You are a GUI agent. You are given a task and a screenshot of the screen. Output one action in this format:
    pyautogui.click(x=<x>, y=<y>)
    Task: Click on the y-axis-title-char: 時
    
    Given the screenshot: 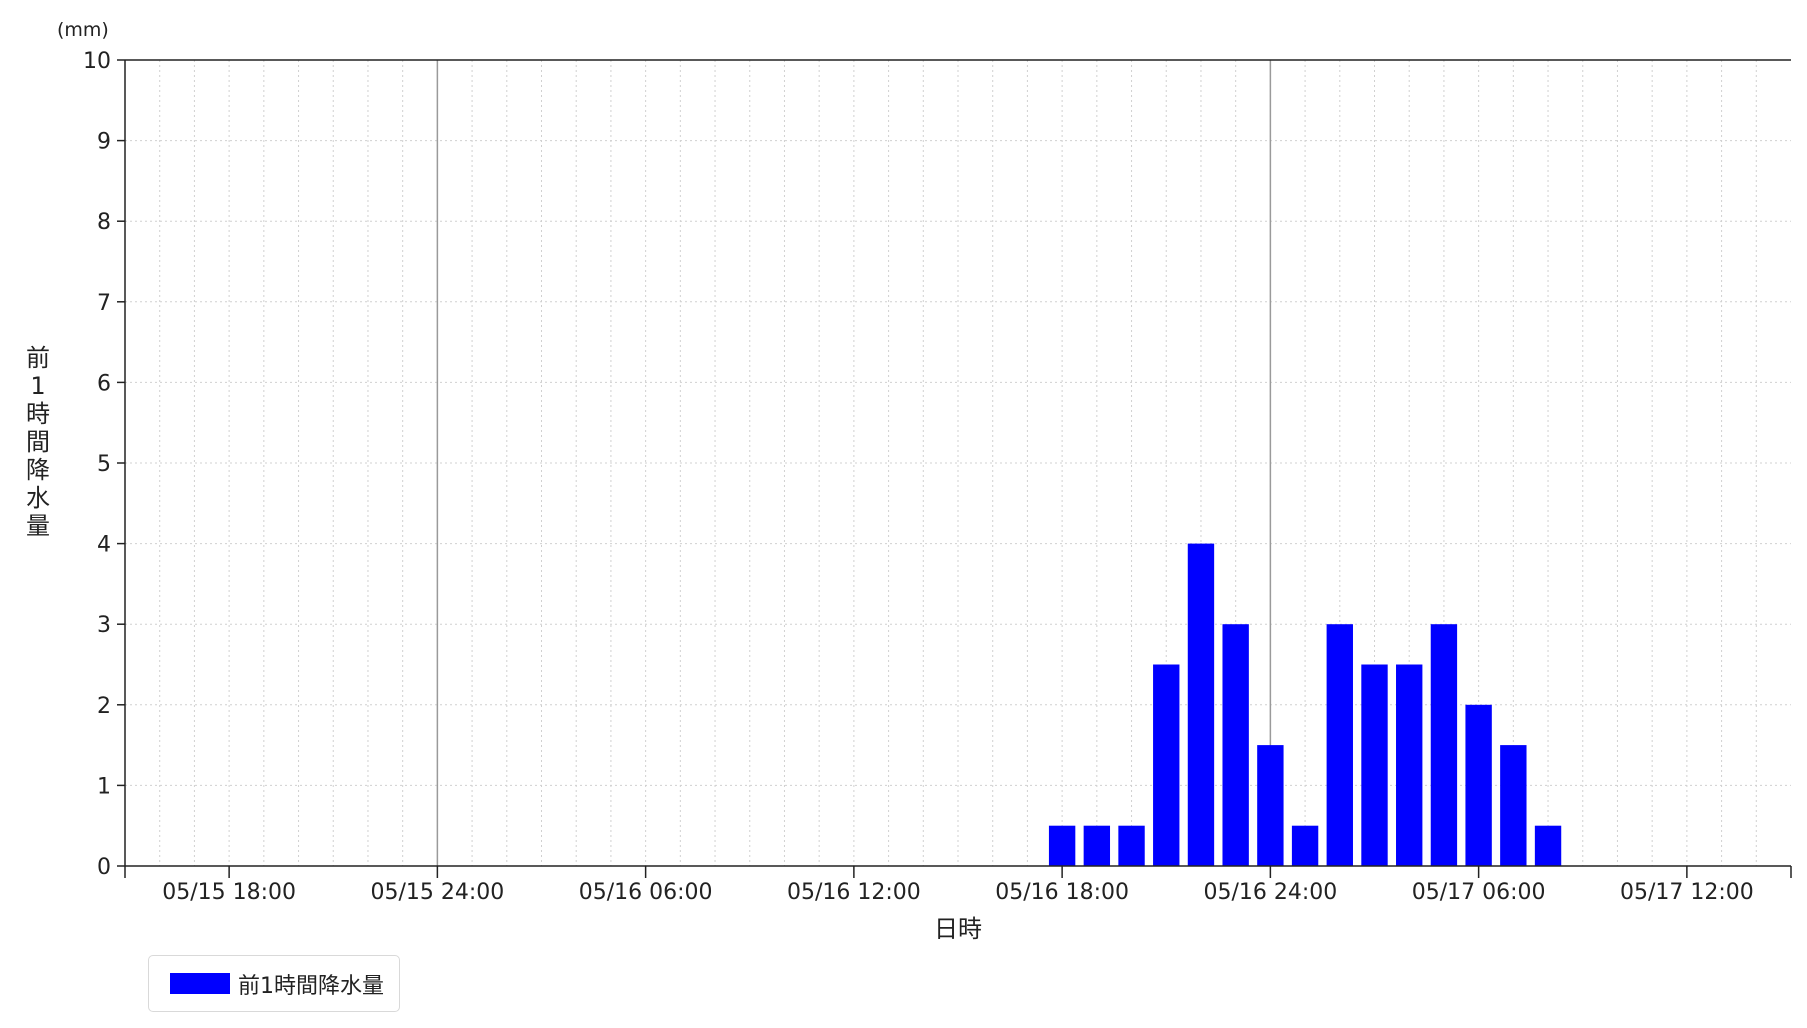 What is the action you would take?
    pyautogui.click(x=38, y=414)
    